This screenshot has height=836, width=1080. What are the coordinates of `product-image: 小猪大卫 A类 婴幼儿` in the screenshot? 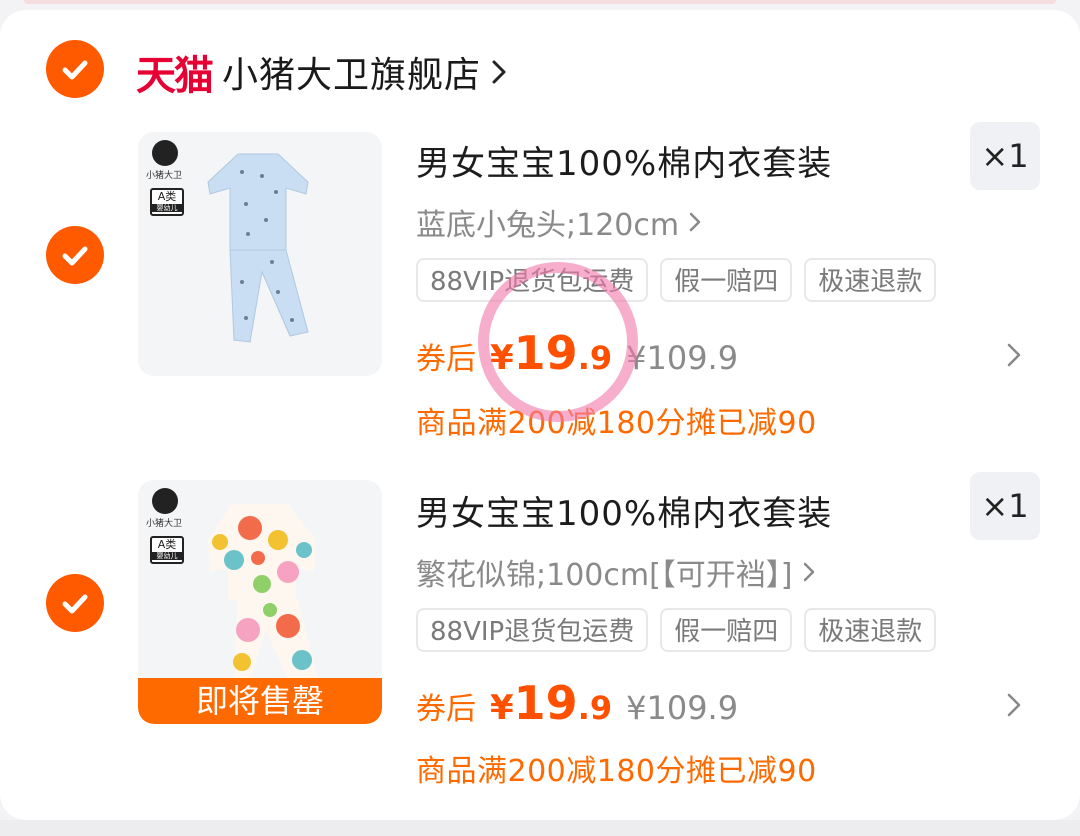 It's located at (260, 254).